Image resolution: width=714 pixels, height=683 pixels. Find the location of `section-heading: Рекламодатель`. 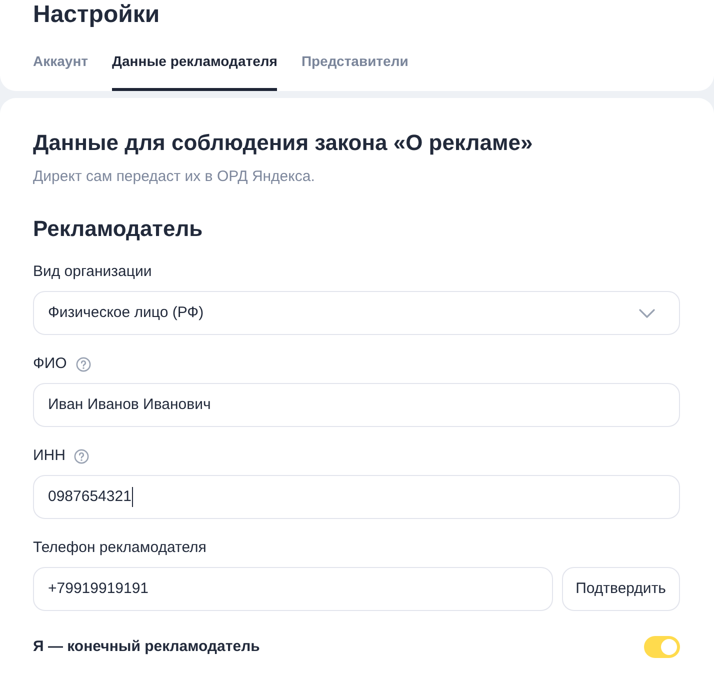

section-heading: Рекламодатель is located at coordinates (118, 229).